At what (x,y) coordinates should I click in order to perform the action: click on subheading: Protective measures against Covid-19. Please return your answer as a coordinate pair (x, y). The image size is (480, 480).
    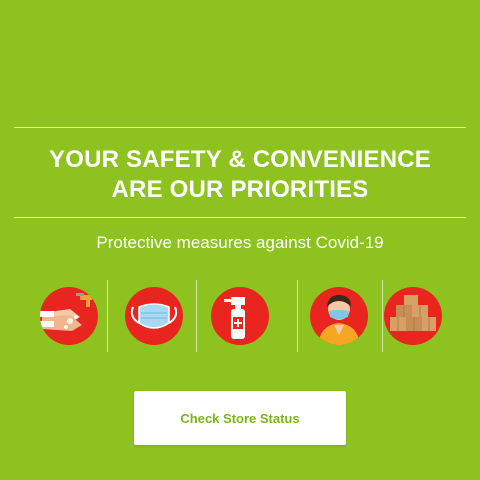
    Looking at the image, I should click on (240, 242).